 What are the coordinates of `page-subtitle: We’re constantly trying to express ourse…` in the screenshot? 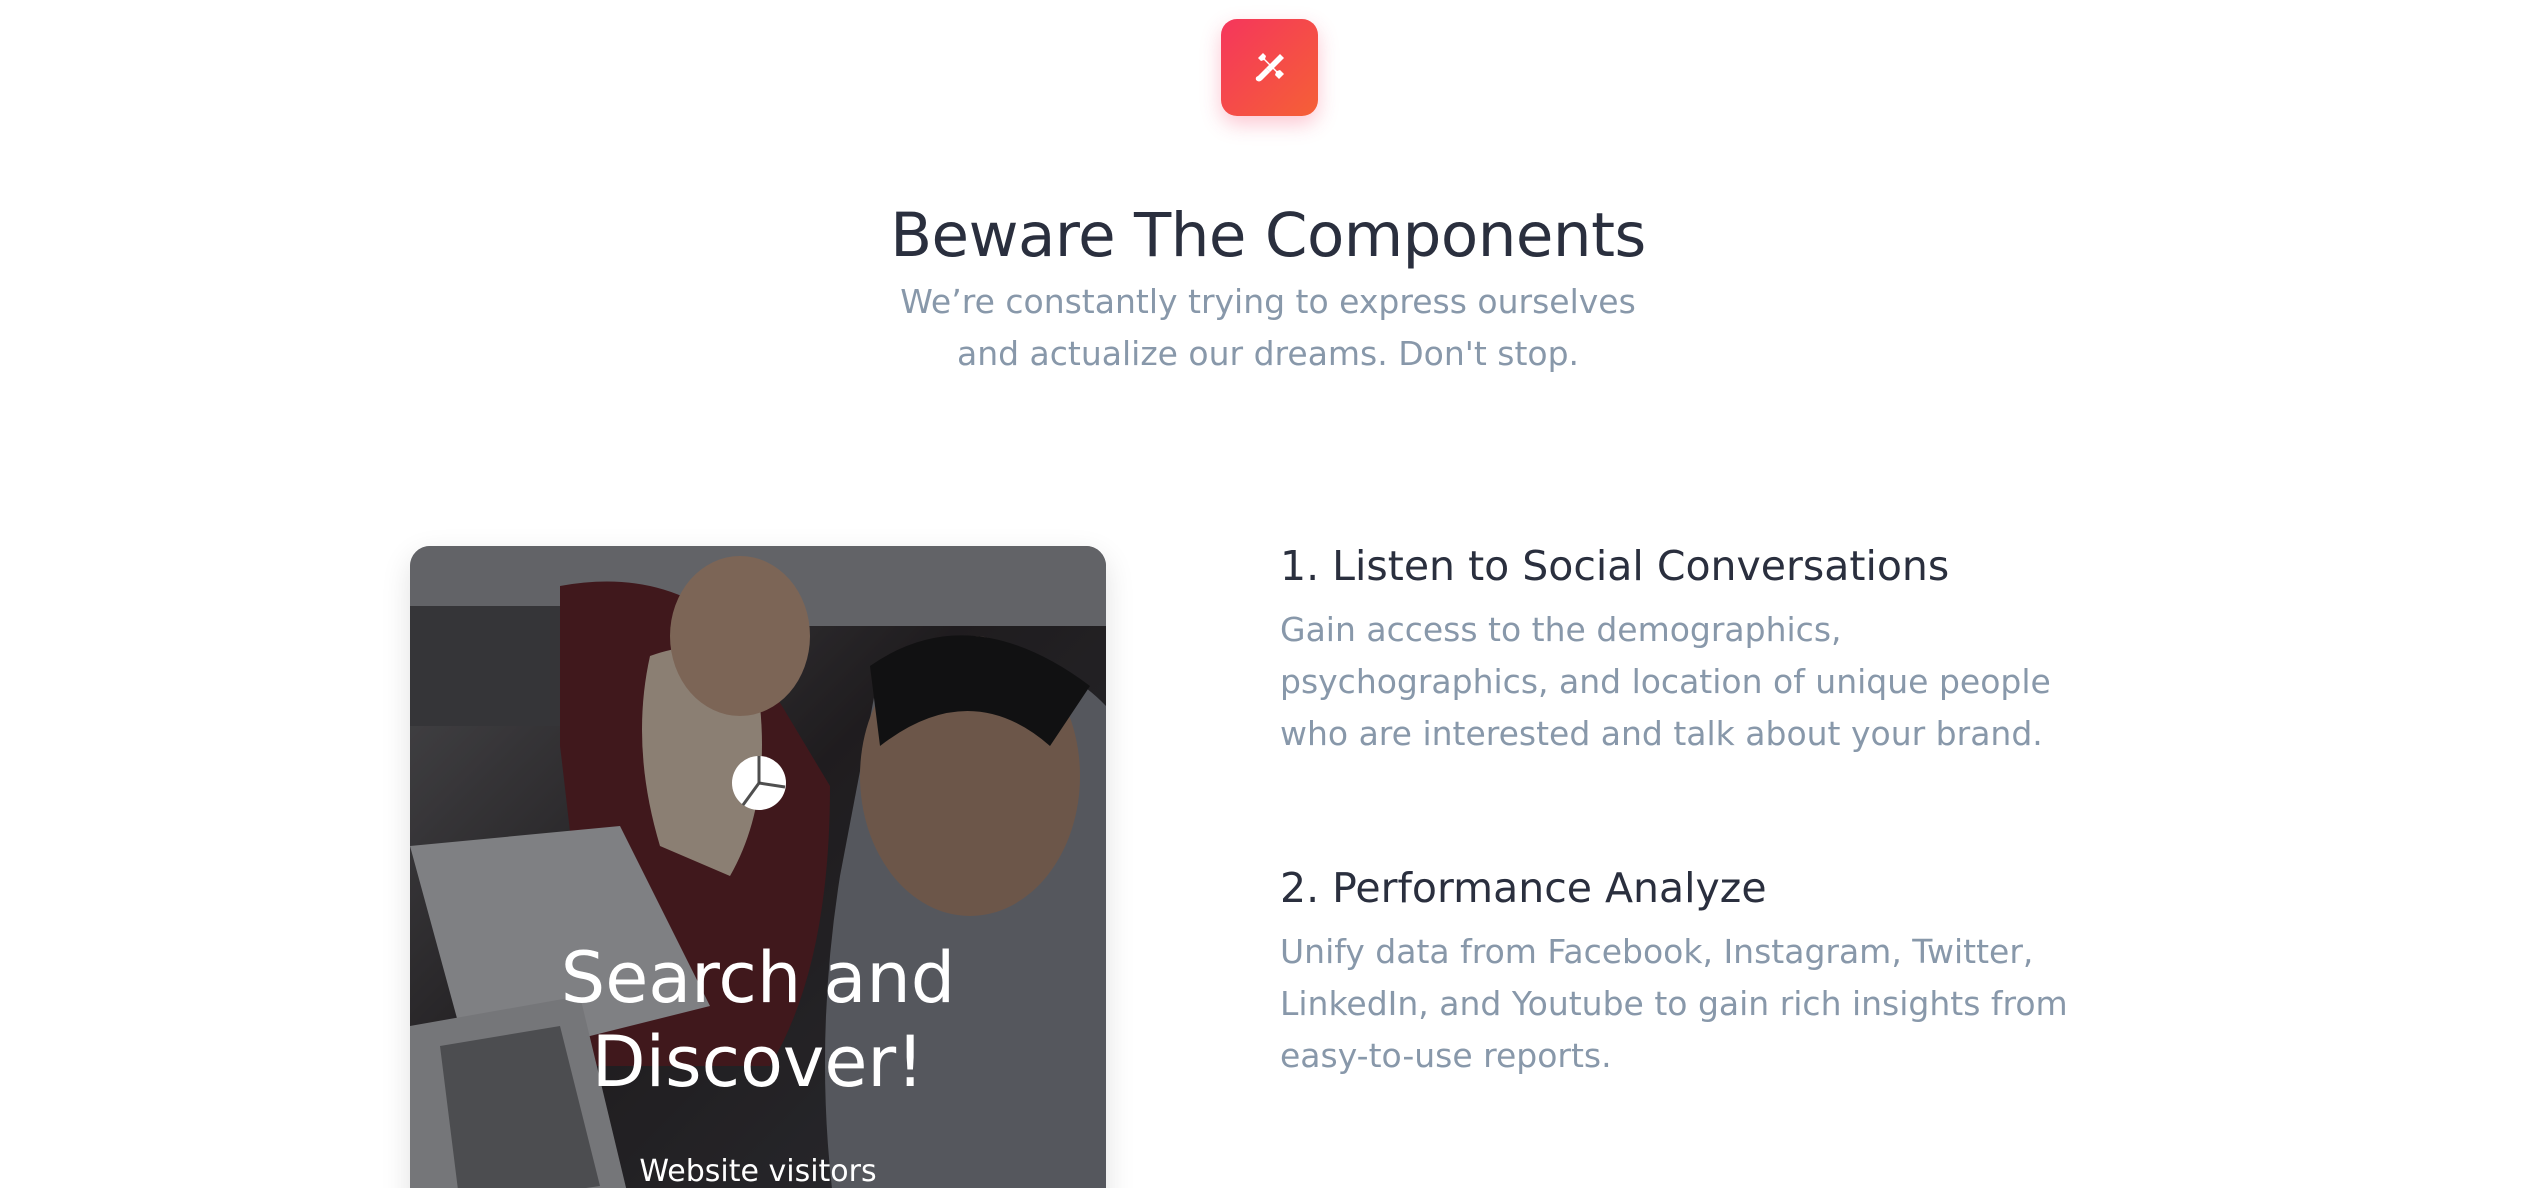 It's located at (1268, 327).